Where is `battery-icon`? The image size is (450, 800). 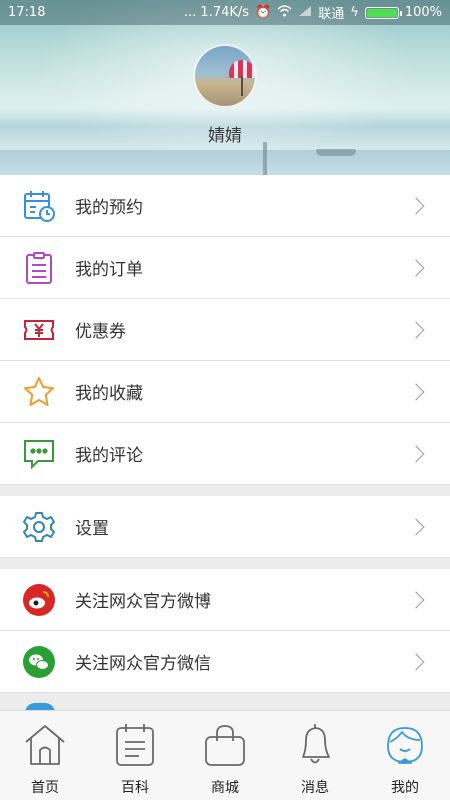
battery-icon is located at coordinates (383, 12).